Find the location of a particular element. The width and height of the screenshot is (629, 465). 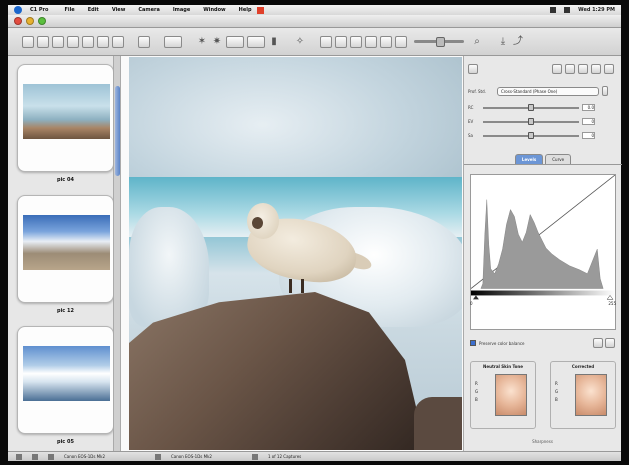

status-next-icon is located at coordinates (35, 456).